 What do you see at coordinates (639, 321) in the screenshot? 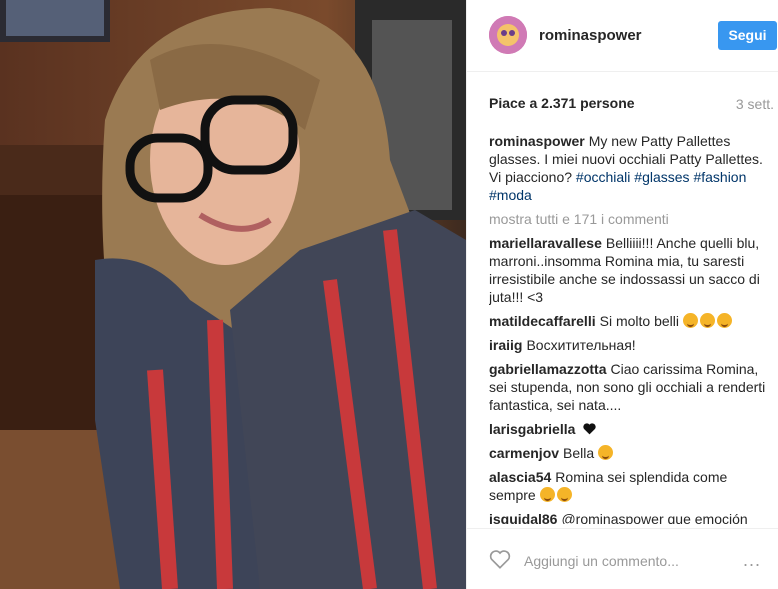
I see `comment-text: Si molto belli` at bounding box center [639, 321].